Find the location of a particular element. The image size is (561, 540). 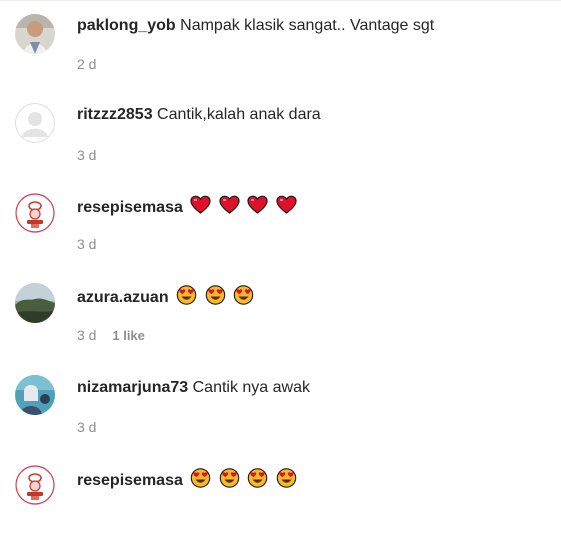

avatar-ritzzz2853 is located at coordinates (35, 123).